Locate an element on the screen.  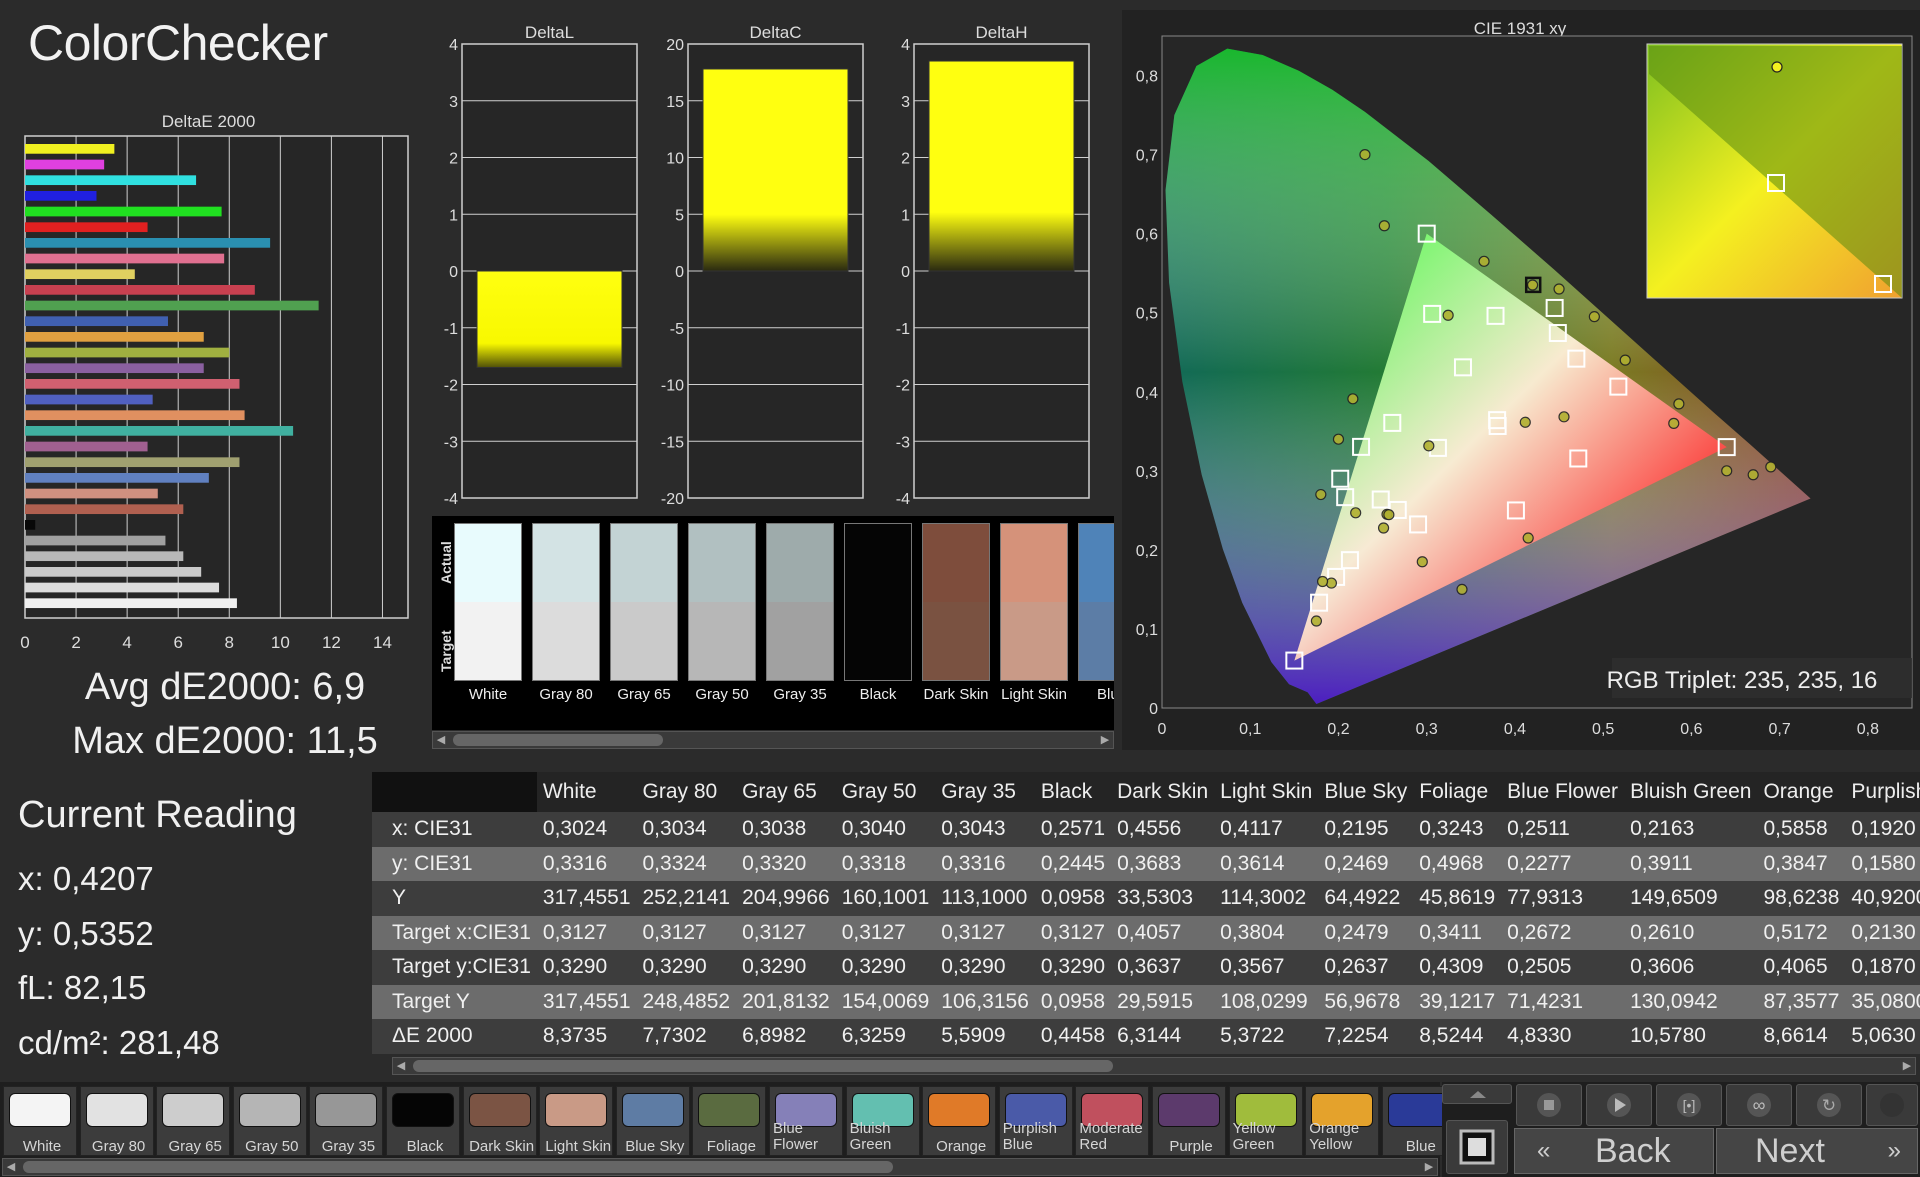
row-header: Target y:CIE31 is located at coordinates (454, 967).